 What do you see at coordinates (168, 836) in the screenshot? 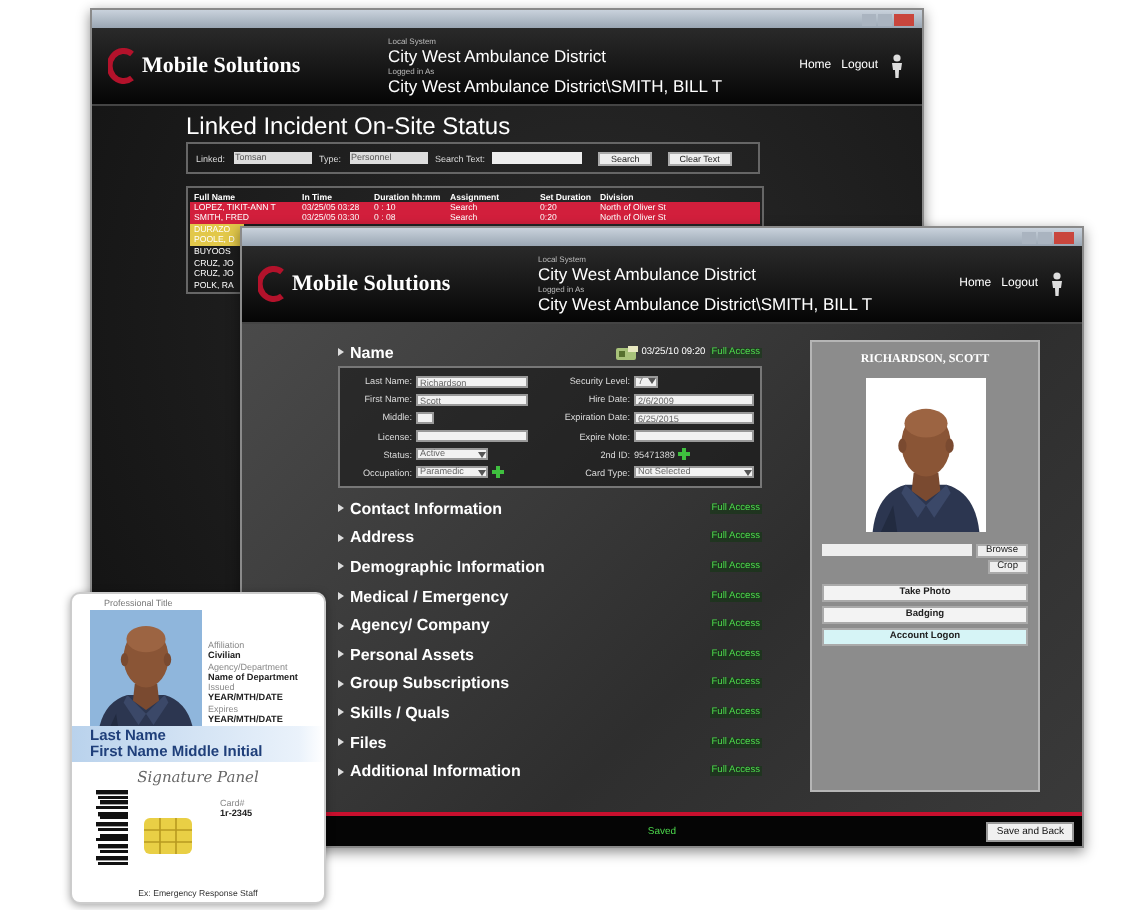
I see `chip-icon` at bounding box center [168, 836].